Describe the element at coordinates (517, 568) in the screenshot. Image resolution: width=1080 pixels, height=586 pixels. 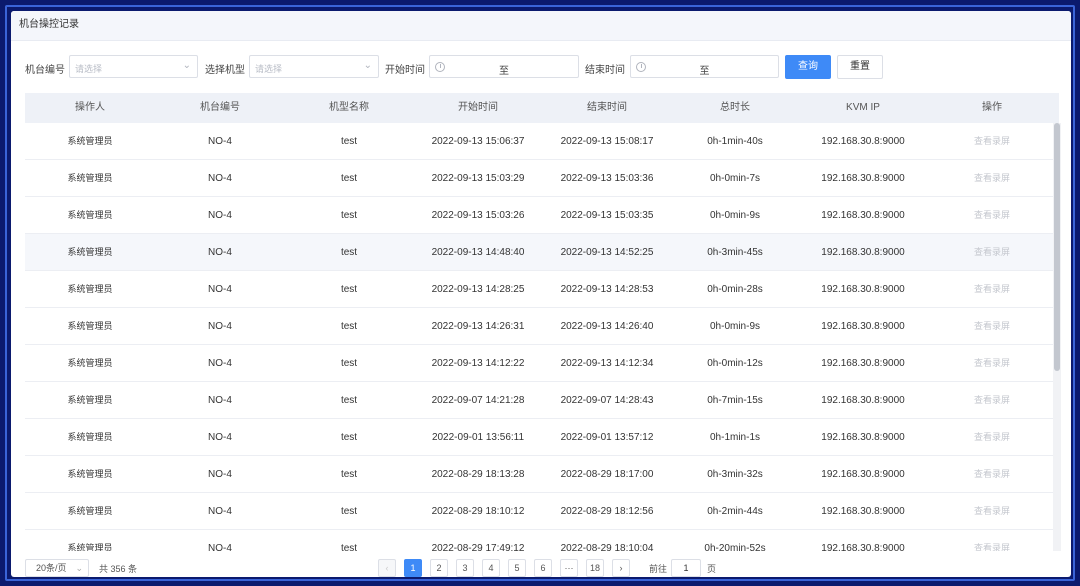
I see `page-button-5: 5` at that location.